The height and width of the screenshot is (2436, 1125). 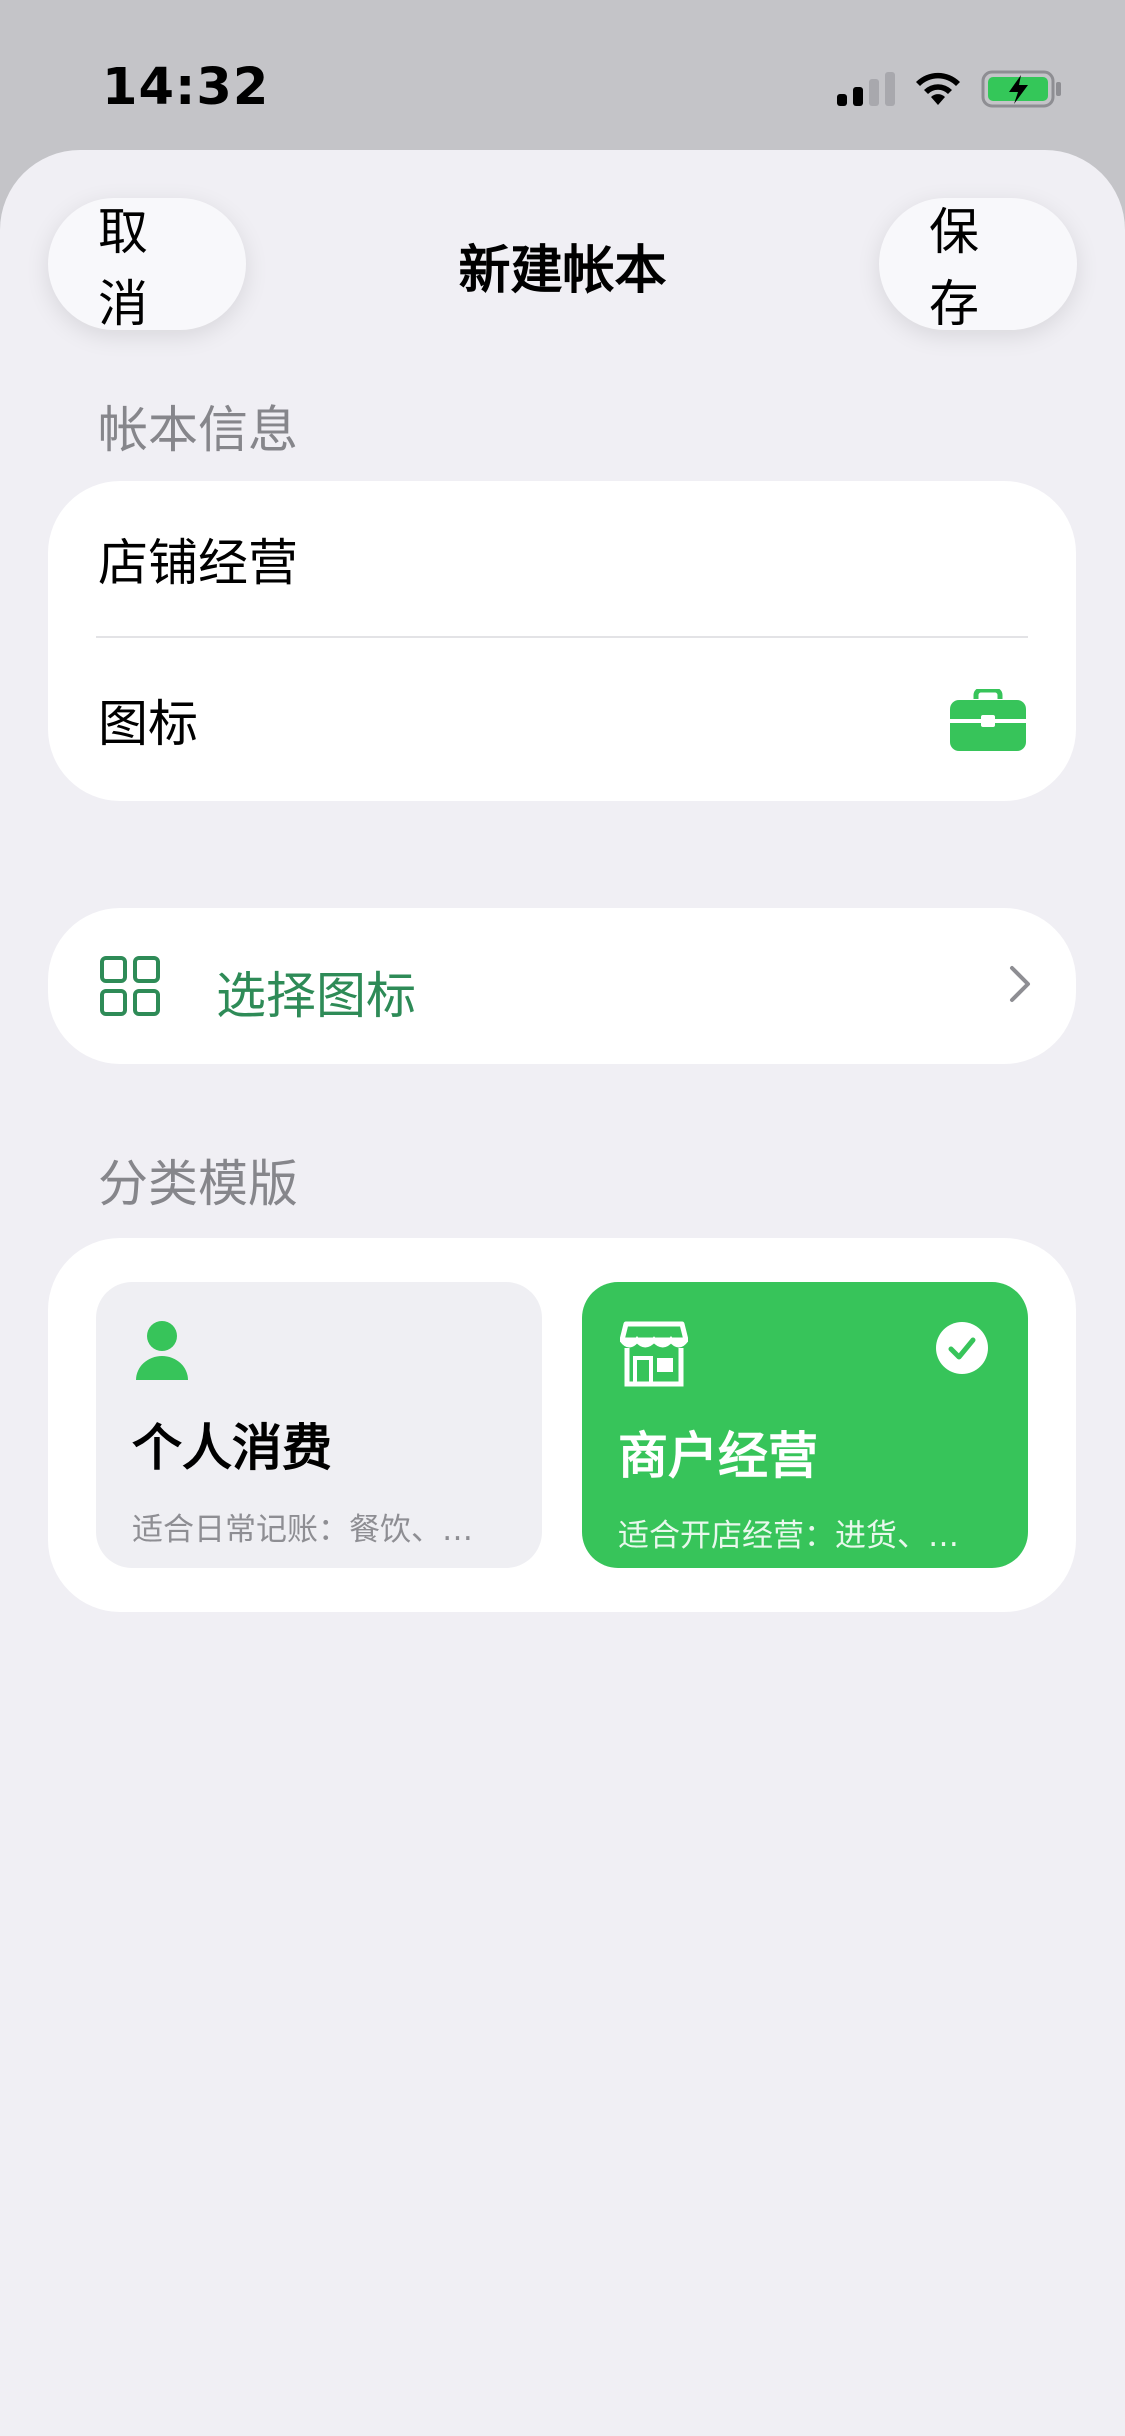 What do you see at coordinates (988, 719) in the screenshot?
I see `briefcase-icon` at bounding box center [988, 719].